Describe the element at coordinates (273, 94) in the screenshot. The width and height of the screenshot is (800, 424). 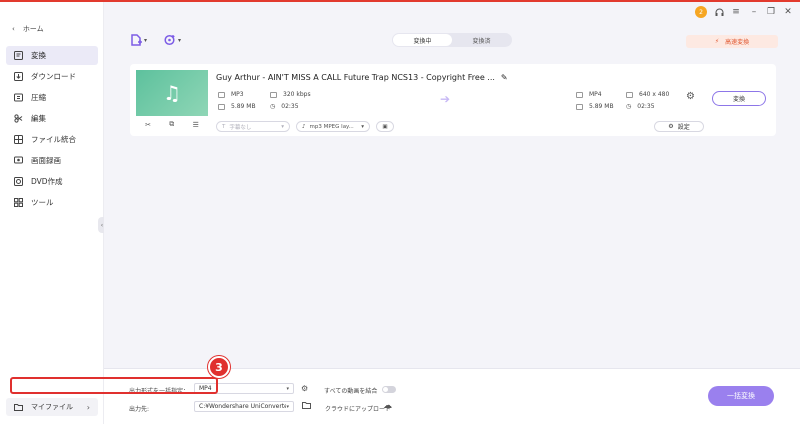
I see `bitrate-icon` at that location.